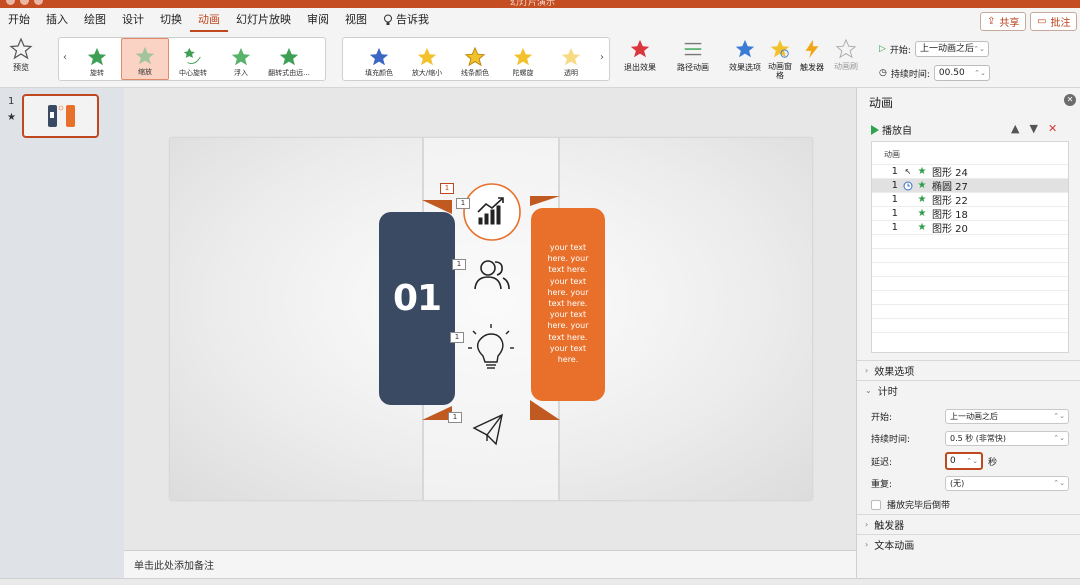 The height and width of the screenshot is (585, 1080). What do you see at coordinates (1007, 483) in the screenshot?
I see `repeat-select: (无)` at bounding box center [1007, 483].